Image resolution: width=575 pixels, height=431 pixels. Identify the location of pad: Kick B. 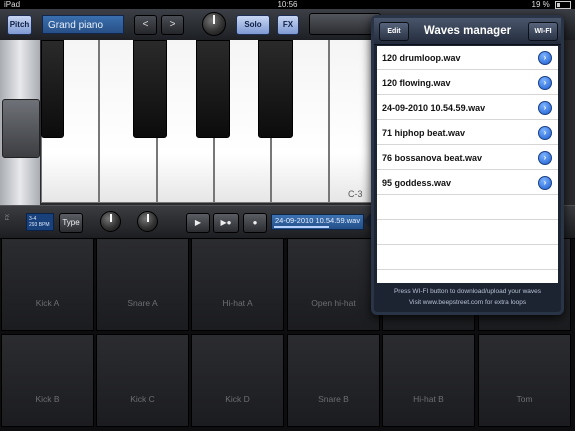
(47, 380).